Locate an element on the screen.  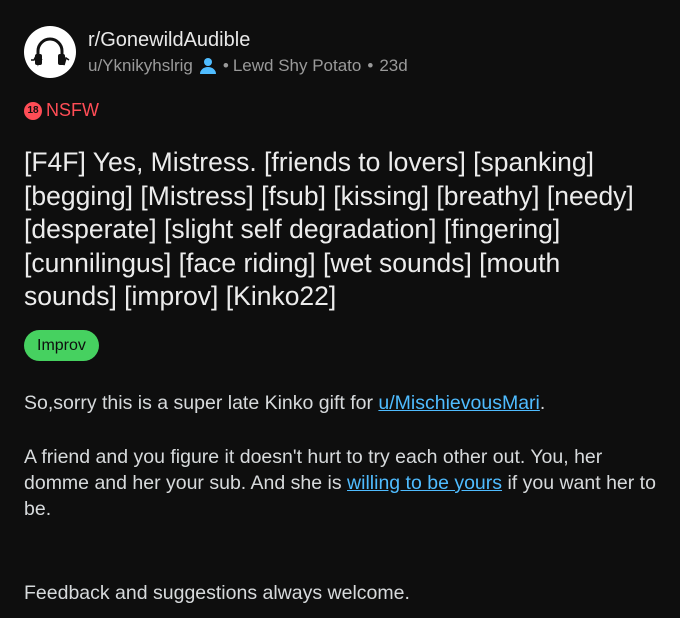
author-flair: Lewd Shy Potato is located at coordinates (297, 65).